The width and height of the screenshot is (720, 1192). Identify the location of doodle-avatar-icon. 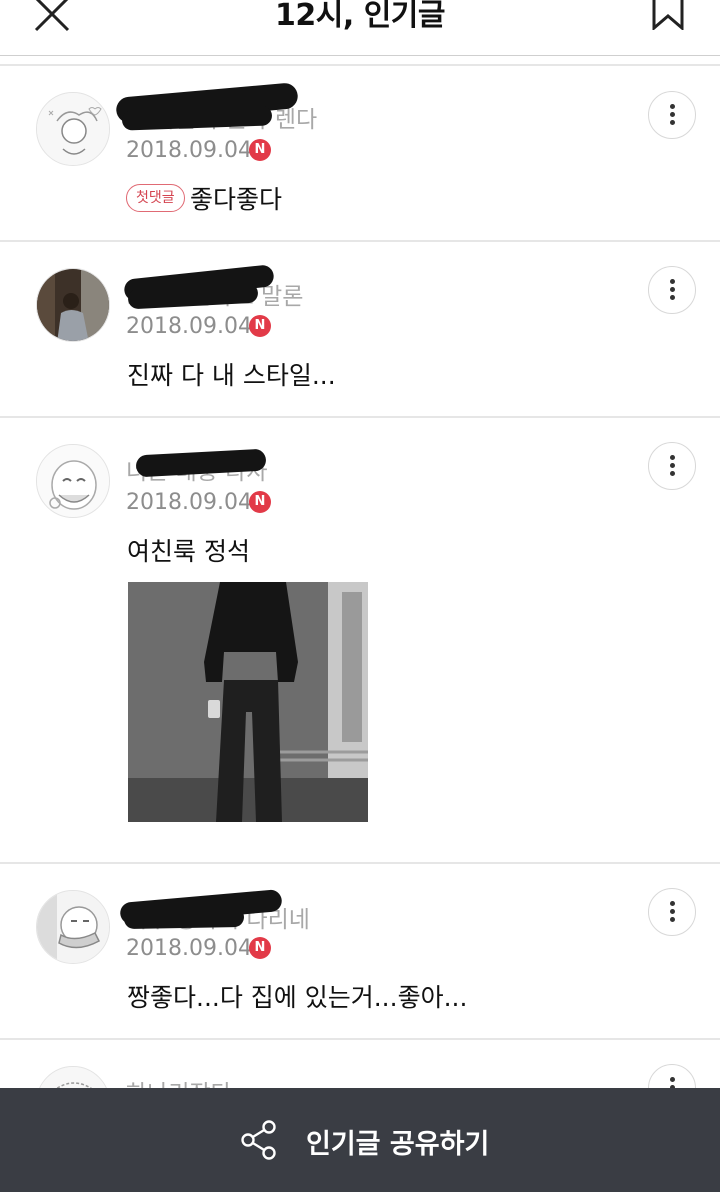
(73, 129).